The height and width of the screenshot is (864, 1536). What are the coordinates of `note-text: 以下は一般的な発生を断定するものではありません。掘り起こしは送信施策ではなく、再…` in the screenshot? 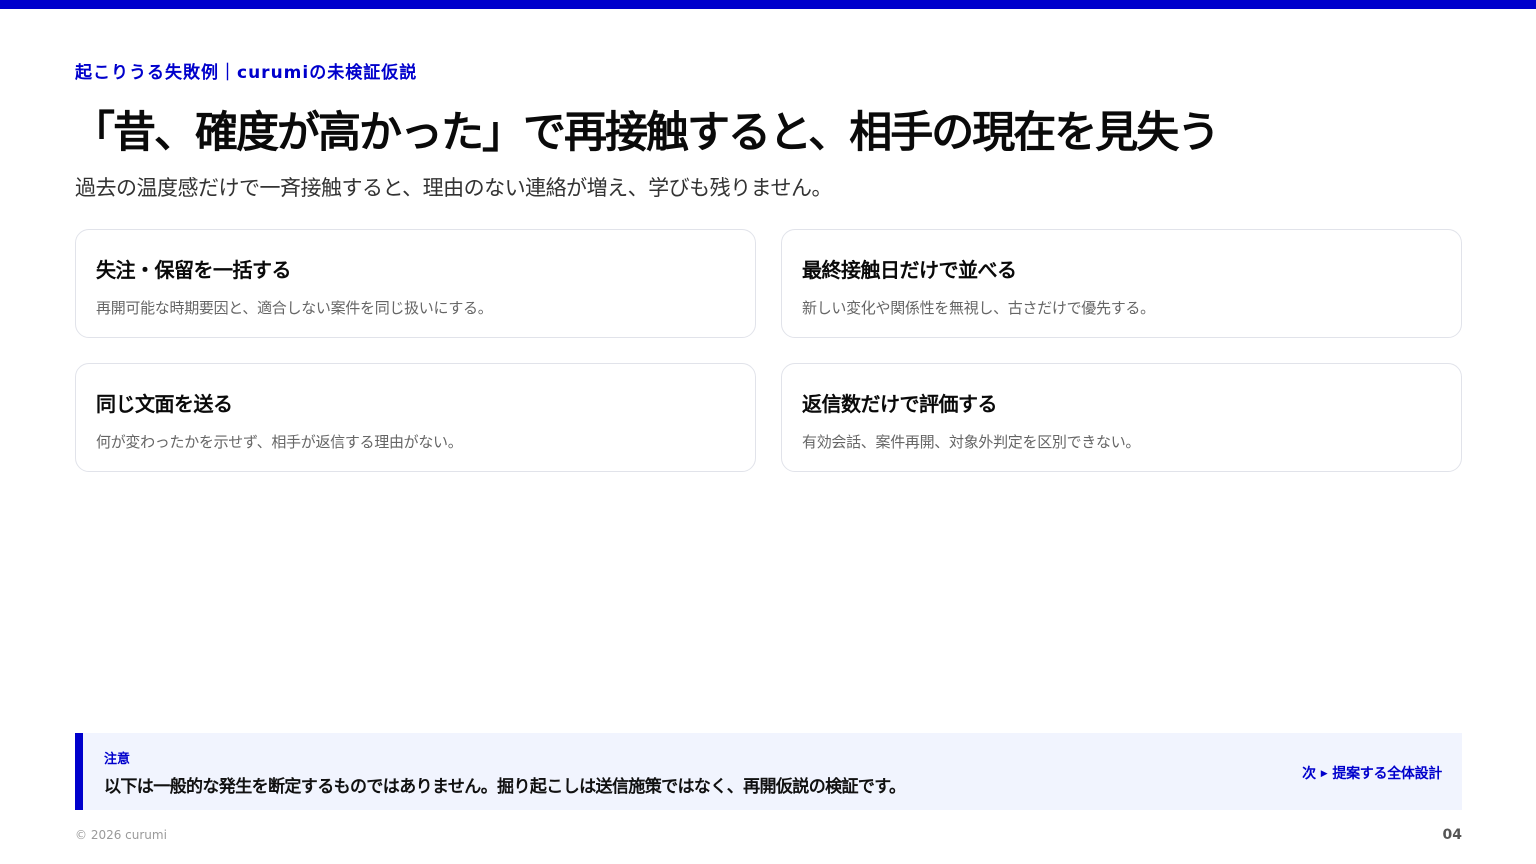 It's located at (505, 787).